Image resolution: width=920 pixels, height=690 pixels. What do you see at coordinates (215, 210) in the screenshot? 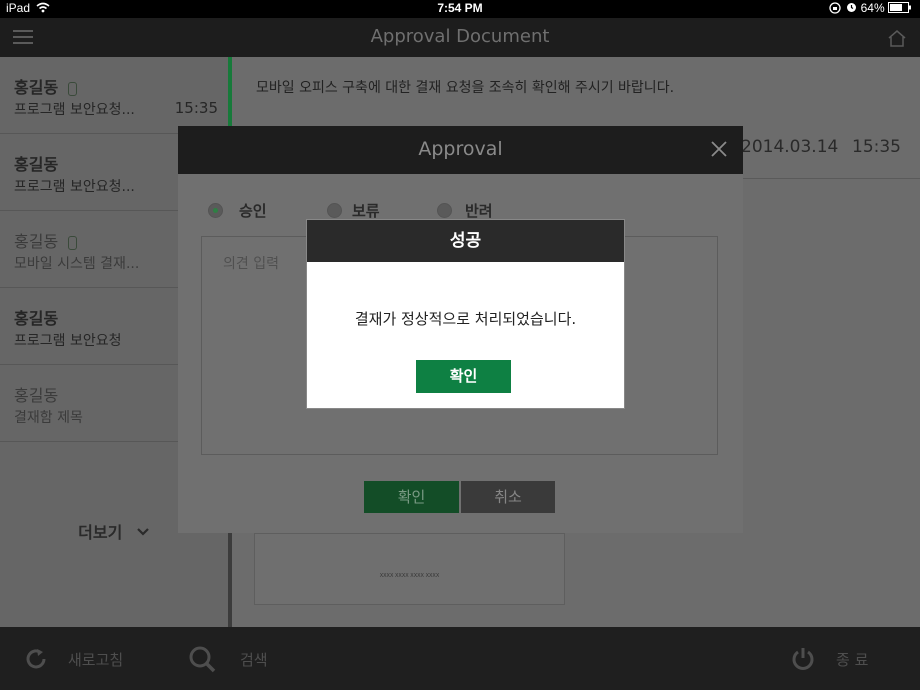
I see `radio-approve` at bounding box center [215, 210].